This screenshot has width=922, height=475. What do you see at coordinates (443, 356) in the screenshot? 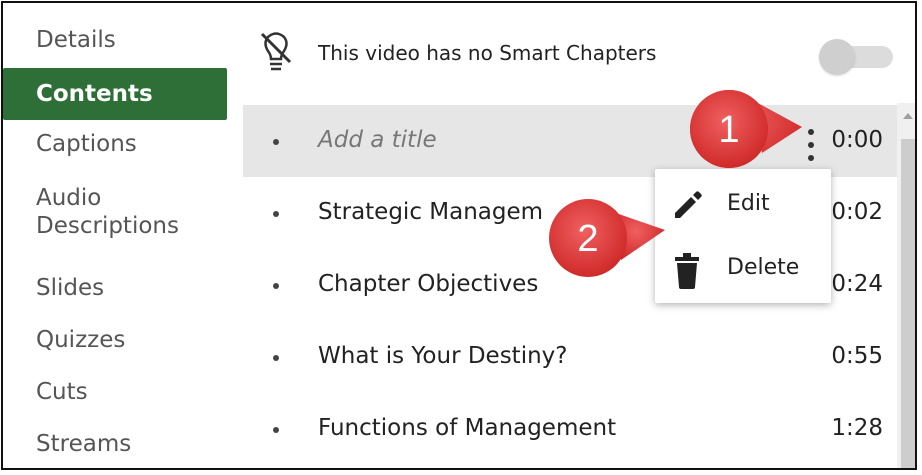
I see `chapter-title: What is Your Destiny?` at bounding box center [443, 356].